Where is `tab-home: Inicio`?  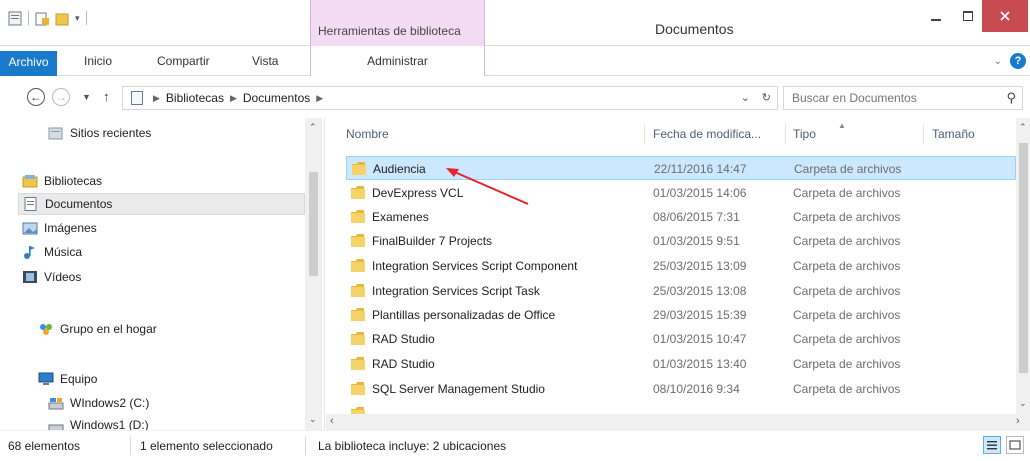 tab-home: Inicio is located at coordinates (98, 61).